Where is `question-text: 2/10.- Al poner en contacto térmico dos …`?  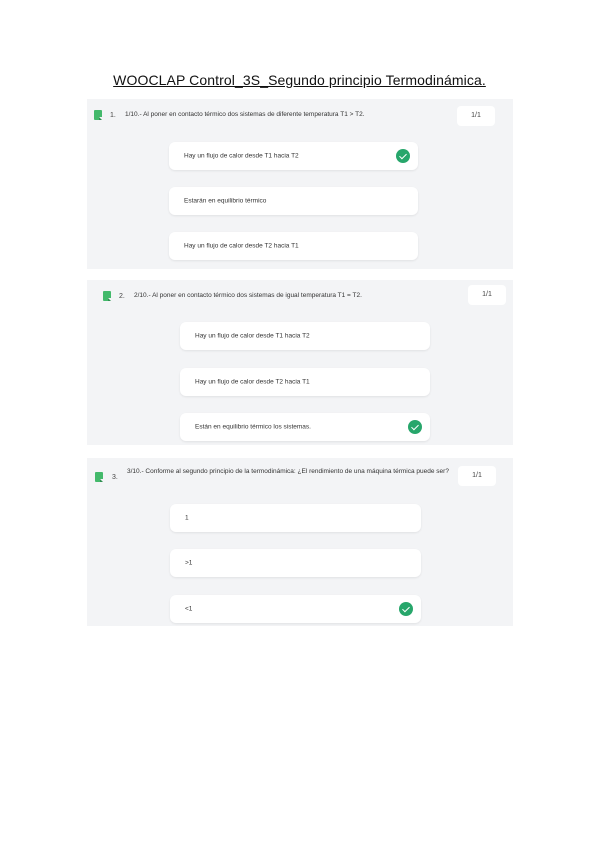
question-text: 2/10.- Al poner en contacto térmico dos … is located at coordinates (248, 295).